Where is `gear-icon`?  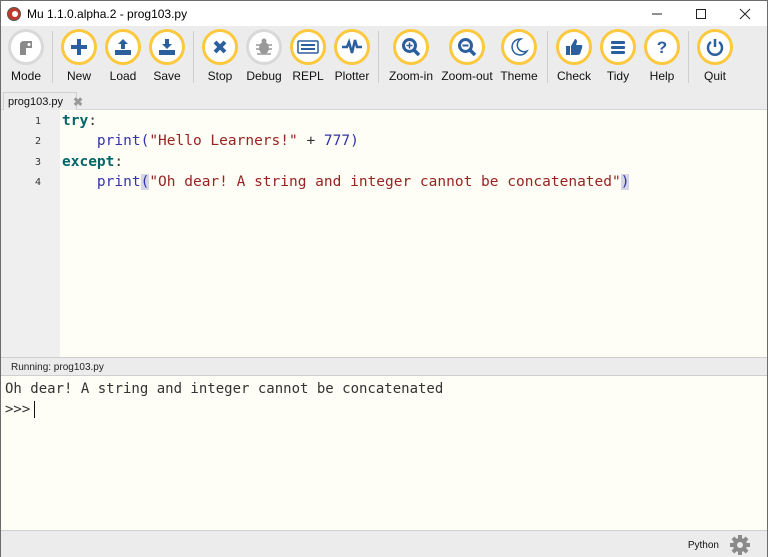 gear-icon is located at coordinates (740, 545).